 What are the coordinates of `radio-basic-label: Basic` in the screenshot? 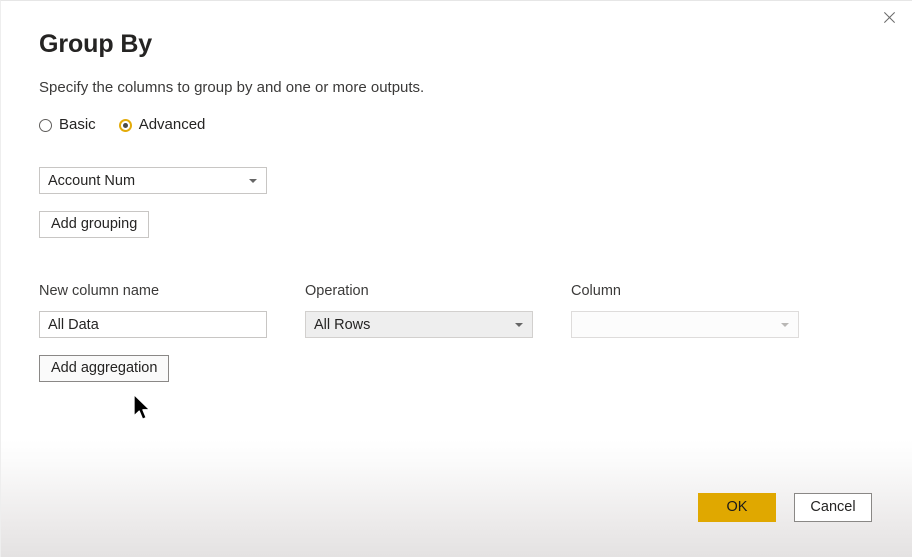 It's located at (77, 124).